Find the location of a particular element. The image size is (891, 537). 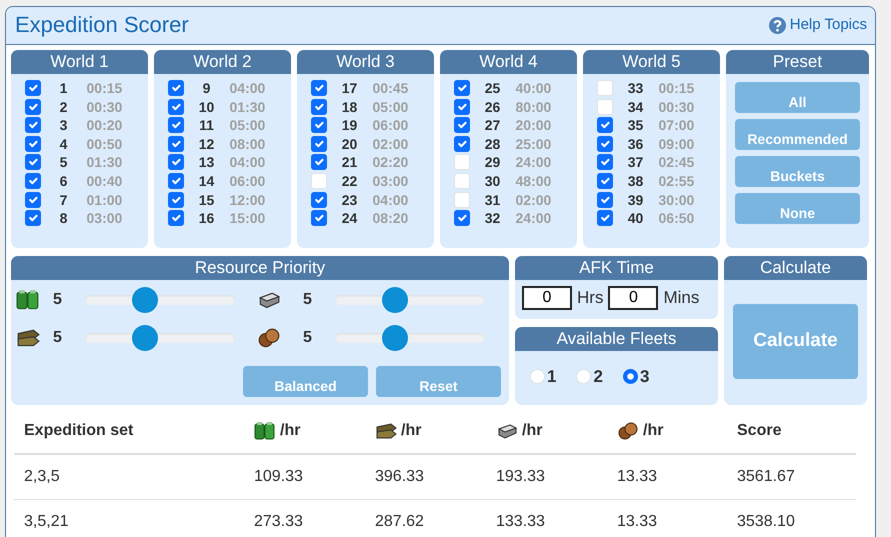

expedition-number: 33 is located at coordinates (635, 88).